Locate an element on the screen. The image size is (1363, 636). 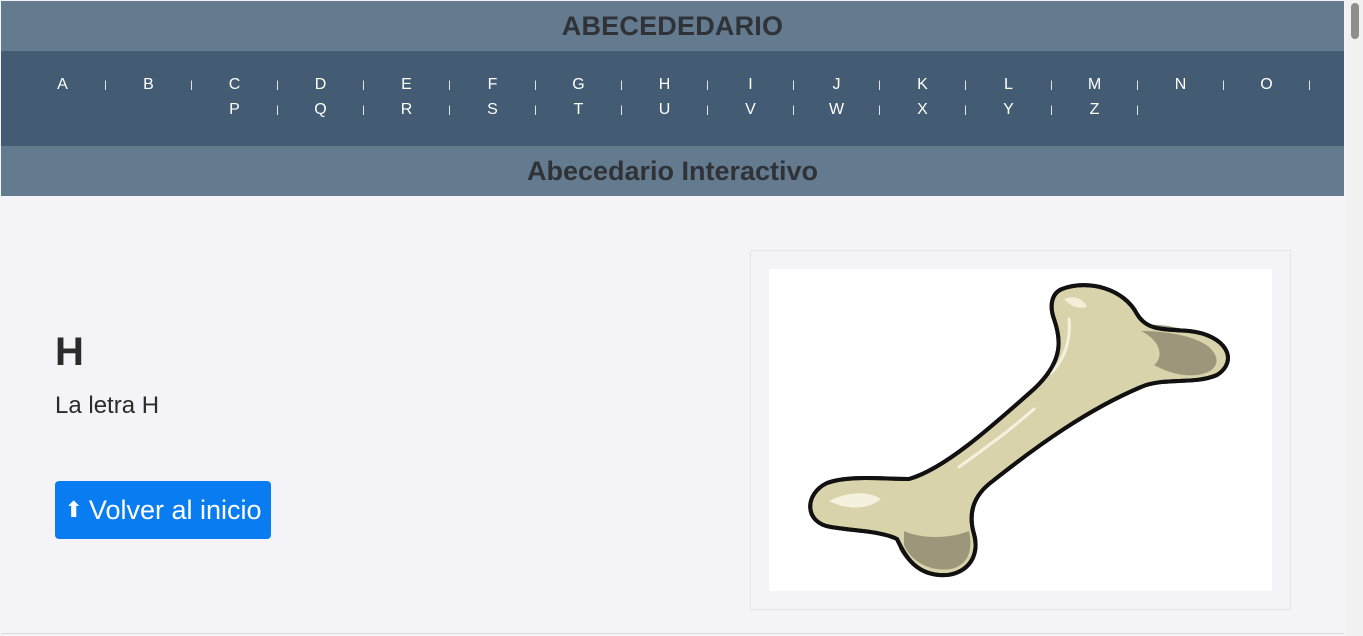
letter-link-t: T is located at coordinates (579, 110).